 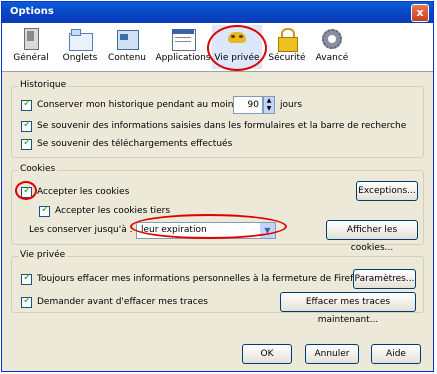 I want to click on tab-general: Général, so click(x=31, y=47).